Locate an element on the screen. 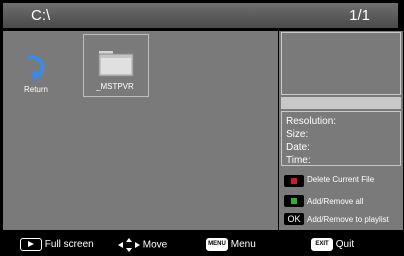 This screenshot has height=256, width=404. return-arrow-icon is located at coordinates (36, 68).